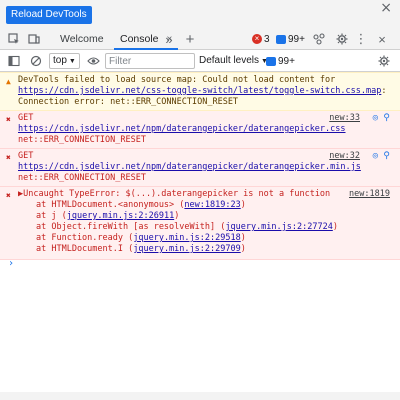 The width and height of the screenshot is (400, 400). Describe the element at coordinates (36, 61) in the screenshot. I see `clear-console-icon` at that location.